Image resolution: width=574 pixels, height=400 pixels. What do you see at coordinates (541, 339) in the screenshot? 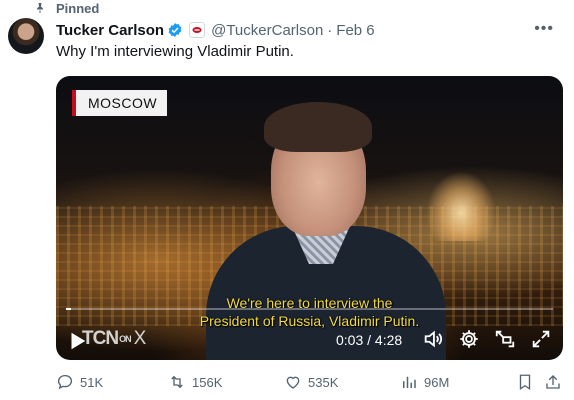
I see `fullscreen-icon` at bounding box center [541, 339].